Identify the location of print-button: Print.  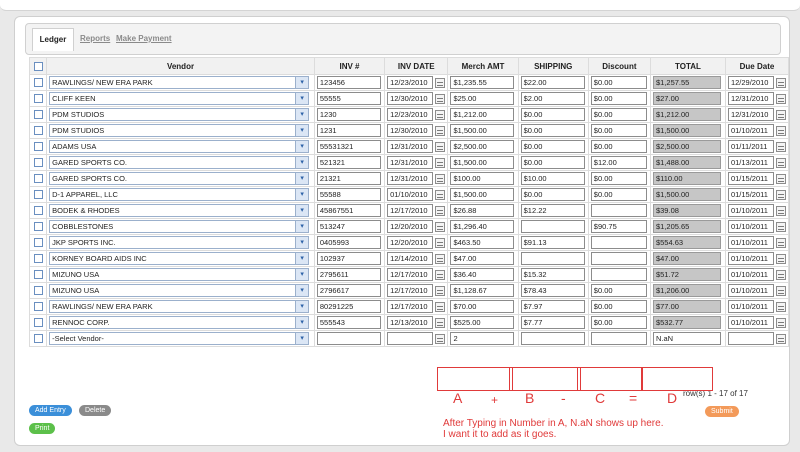
(42, 428).